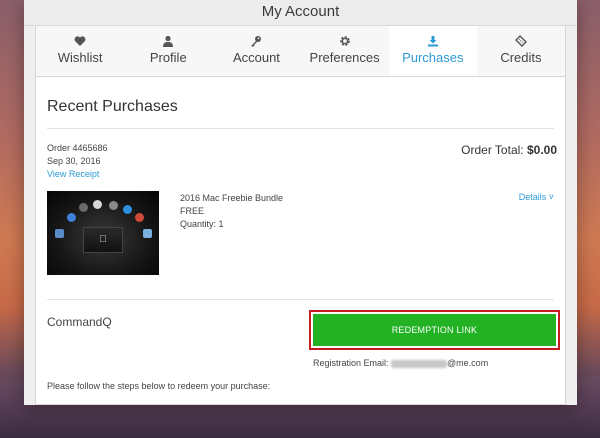 This screenshot has height=438, width=600. I want to click on registration-email: Registration Email: @me.com, so click(400, 363).